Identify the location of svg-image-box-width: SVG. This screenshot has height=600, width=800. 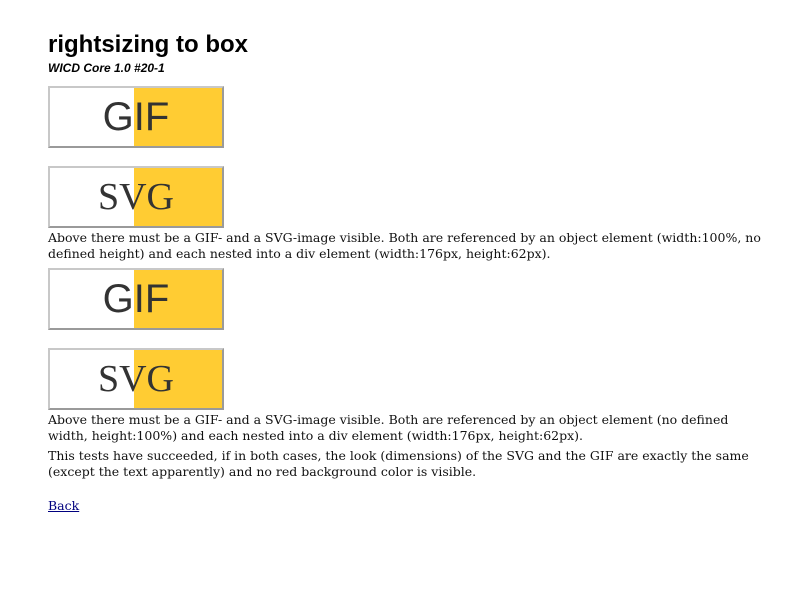
(136, 197).